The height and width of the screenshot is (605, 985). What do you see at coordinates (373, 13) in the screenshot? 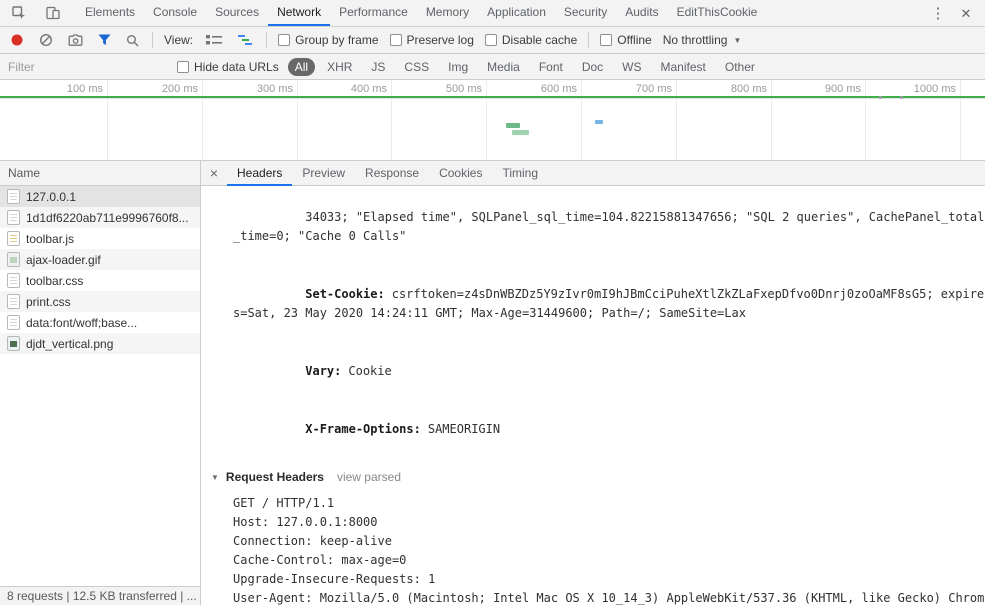
I see `tab-performance: Performance` at bounding box center [373, 13].